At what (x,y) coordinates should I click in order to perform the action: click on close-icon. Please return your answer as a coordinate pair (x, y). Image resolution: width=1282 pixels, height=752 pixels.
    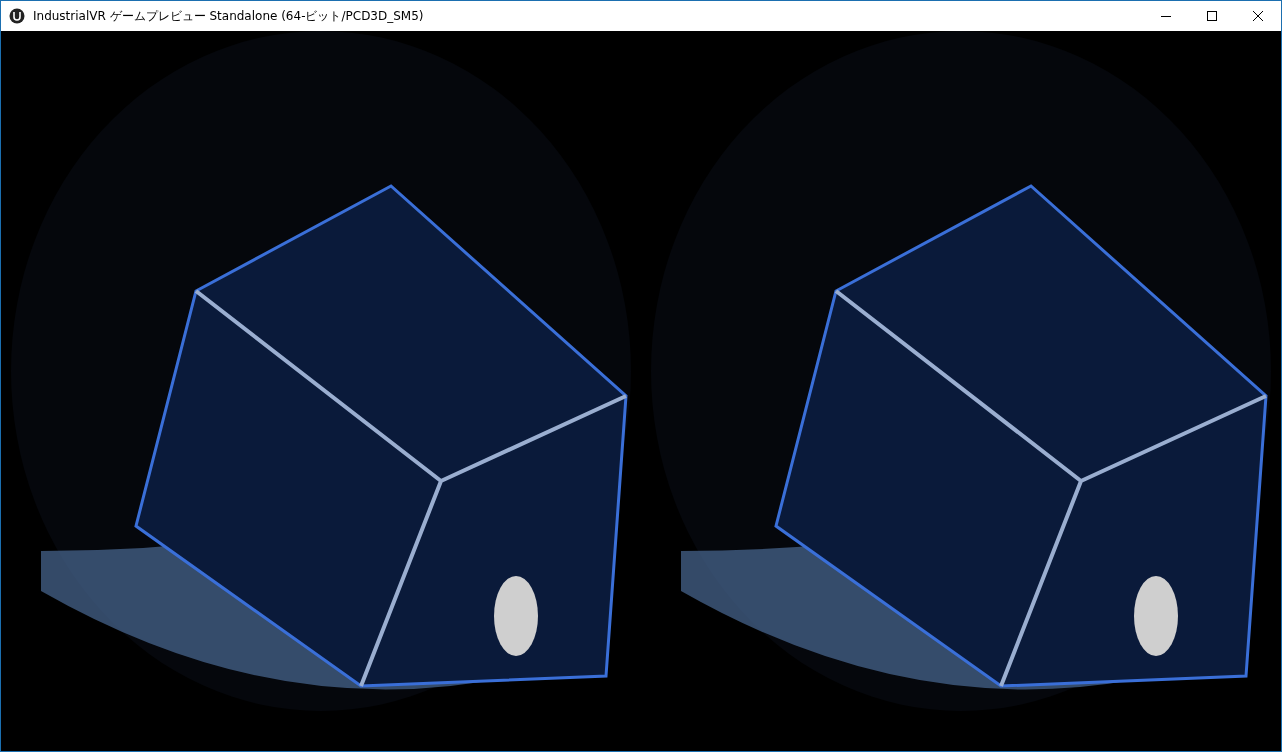
    Looking at the image, I should click on (1258, 16).